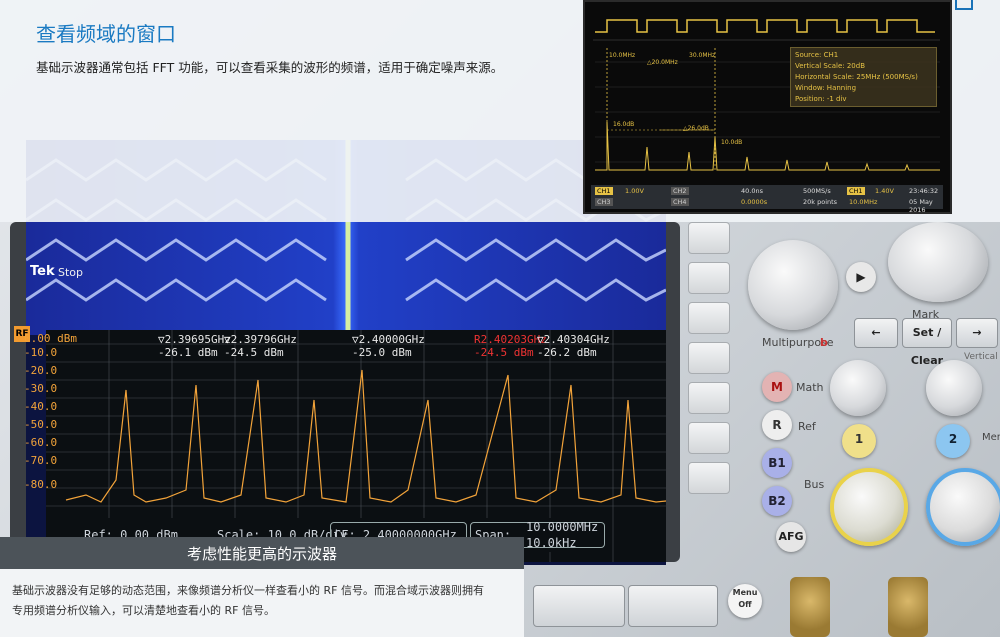  I want to click on source-line: Source: CH1, so click(817, 55).